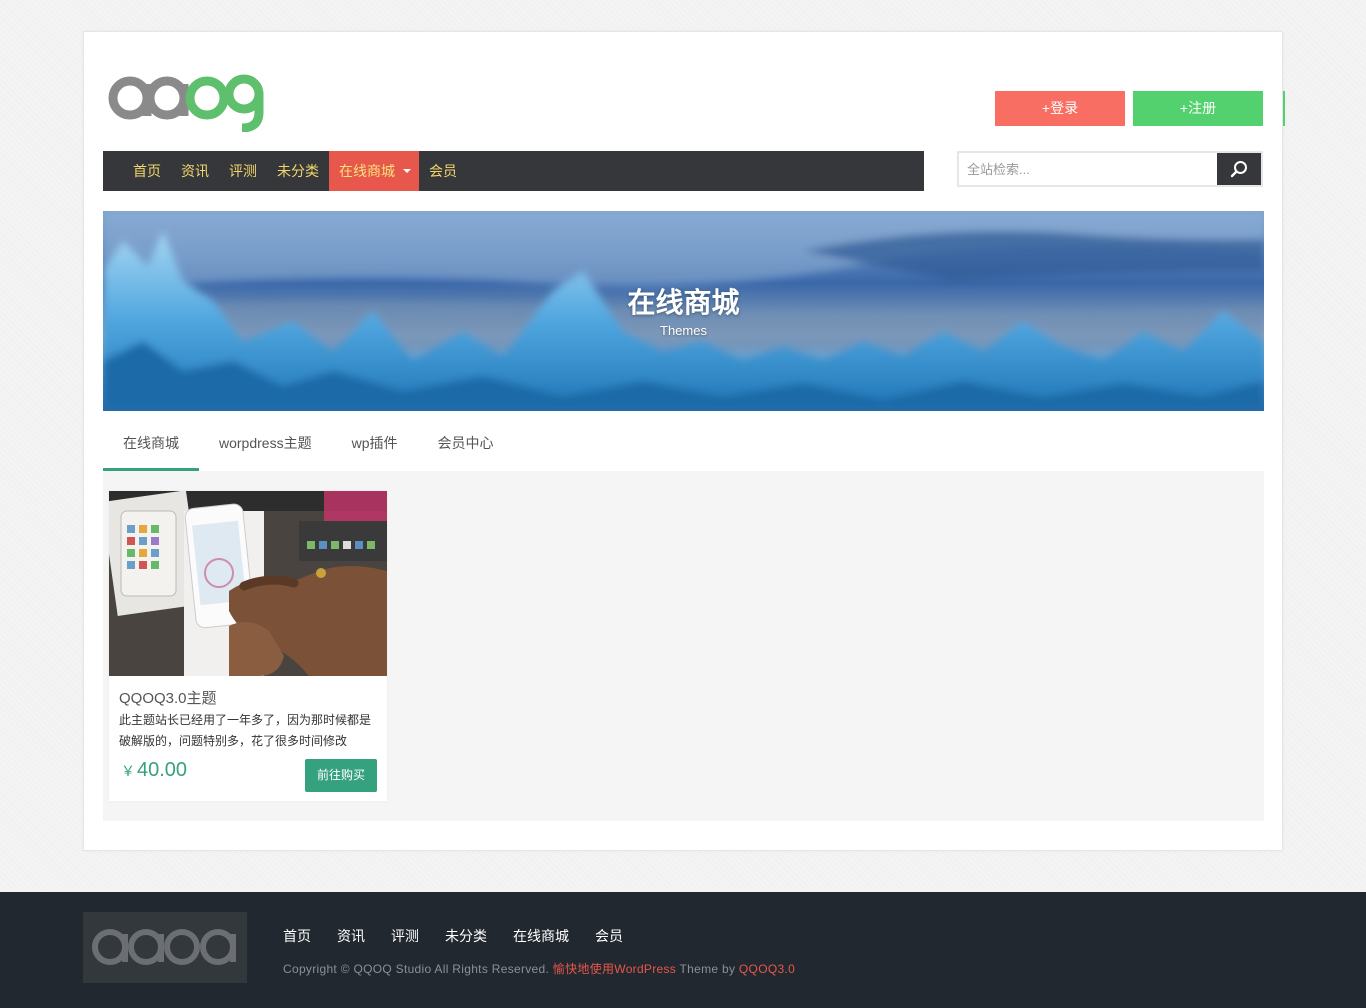 This screenshot has width=1366, height=1008. I want to click on product-price: ￥ 40.00, so click(154, 770).